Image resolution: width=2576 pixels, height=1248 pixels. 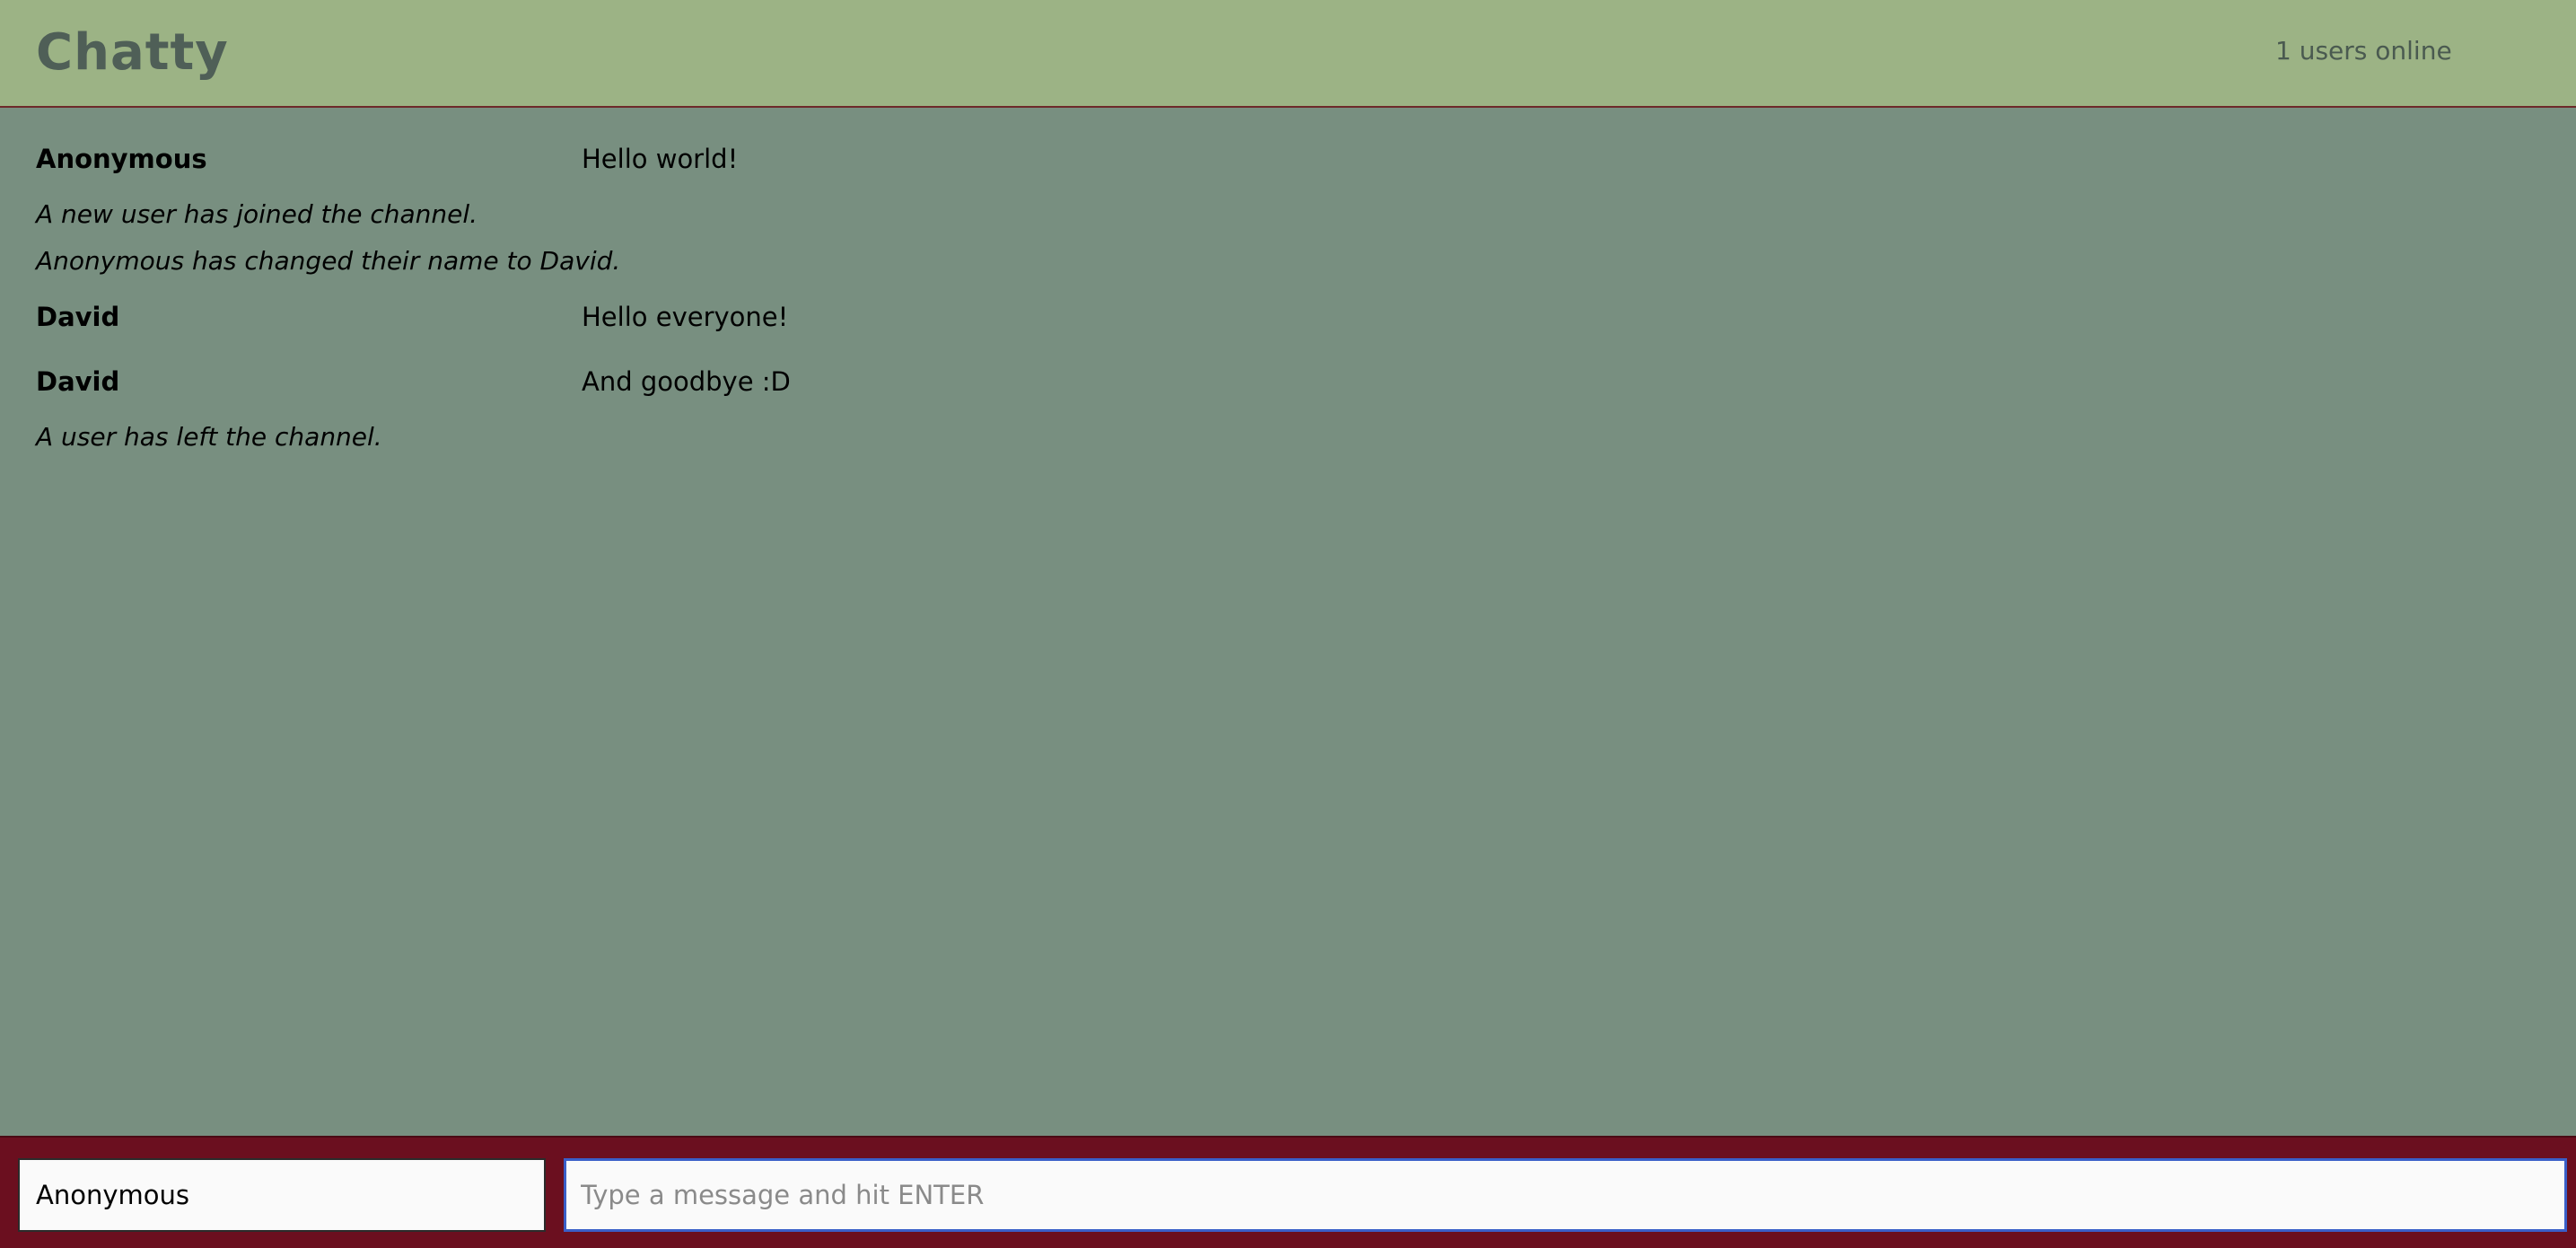 I want to click on system-notification: A new user has joined the channel., so click(x=257, y=219).